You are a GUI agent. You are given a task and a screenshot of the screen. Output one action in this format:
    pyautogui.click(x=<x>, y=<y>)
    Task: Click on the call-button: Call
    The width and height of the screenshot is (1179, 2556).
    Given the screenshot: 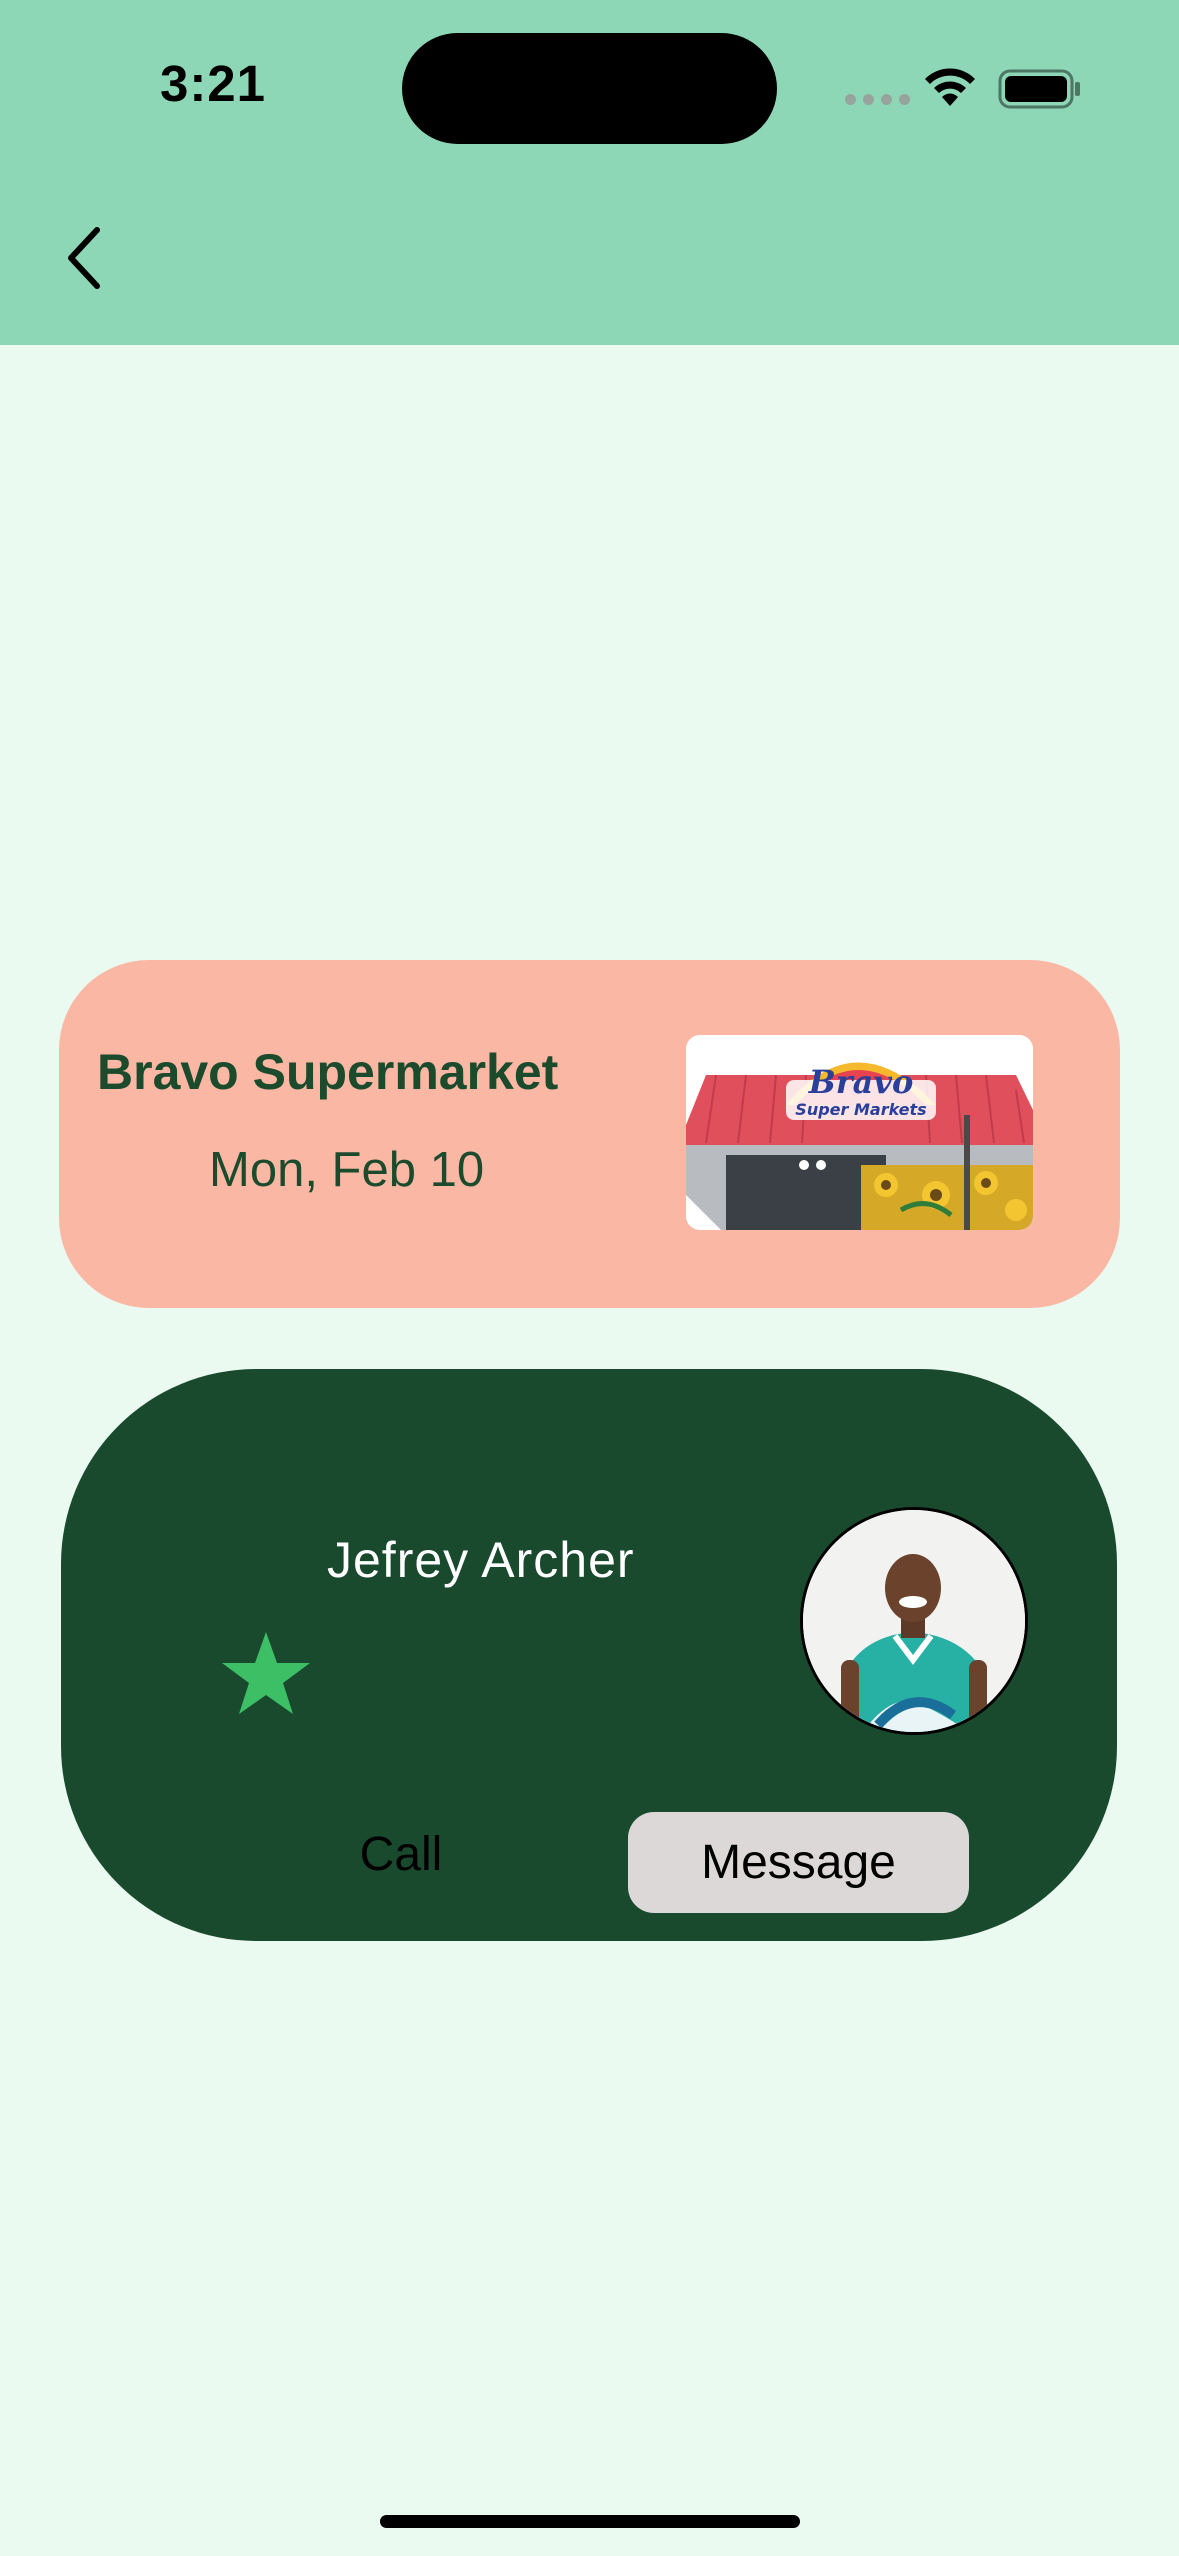 What is the action you would take?
    pyautogui.click(x=401, y=1854)
    